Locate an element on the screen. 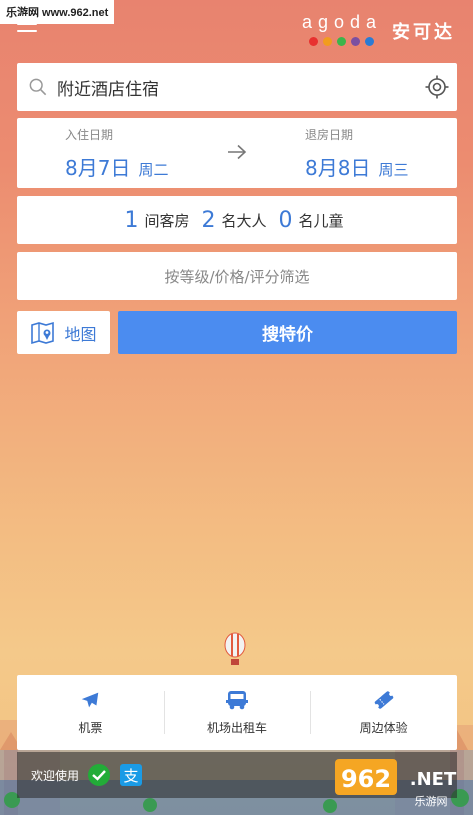  date-selector: 入住日期 8月7日 周二 退房日期 8月8日 周三 is located at coordinates (237, 153).